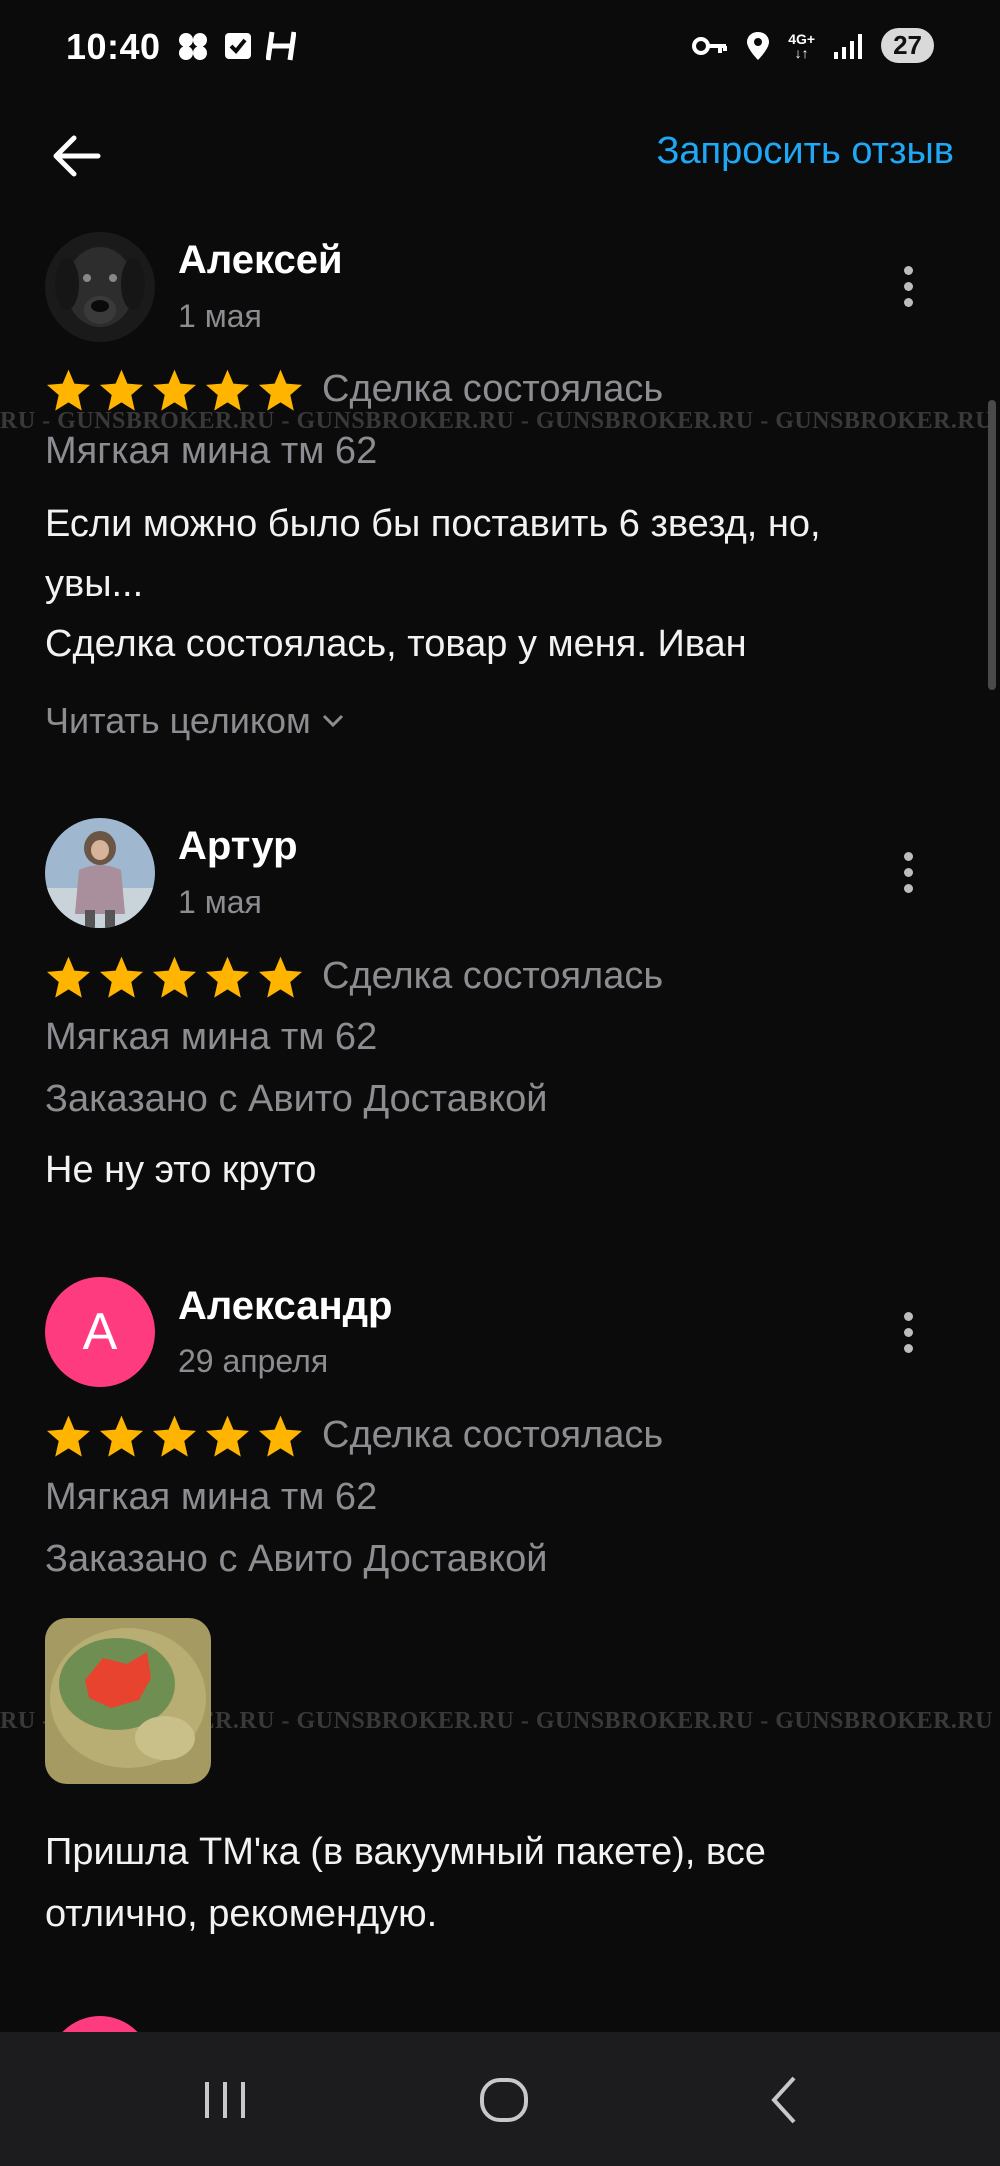  What do you see at coordinates (405, 1852) in the screenshot?
I see `review-text-line: Пришла ТМ'ка (в вакуумный пакете), все` at bounding box center [405, 1852].